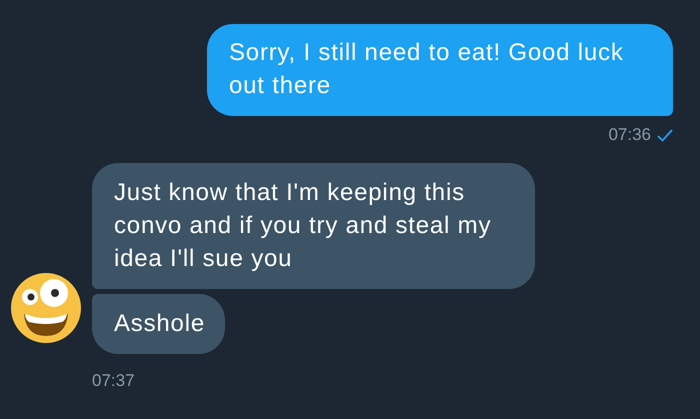 This screenshot has width=700, height=419. Describe the element at coordinates (629, 135) in the screenshot. I see `message-time: 07:36` at that location.